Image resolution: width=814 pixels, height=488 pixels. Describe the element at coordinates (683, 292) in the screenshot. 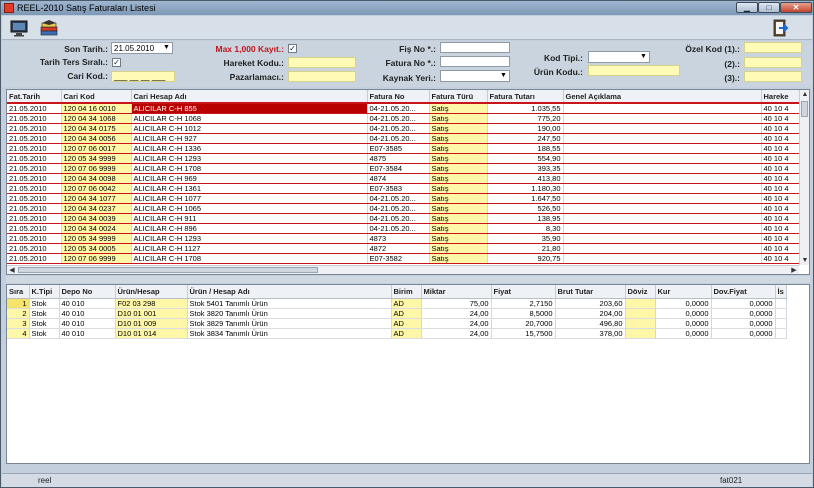

I see `lines-col-header: Kur` at that location.